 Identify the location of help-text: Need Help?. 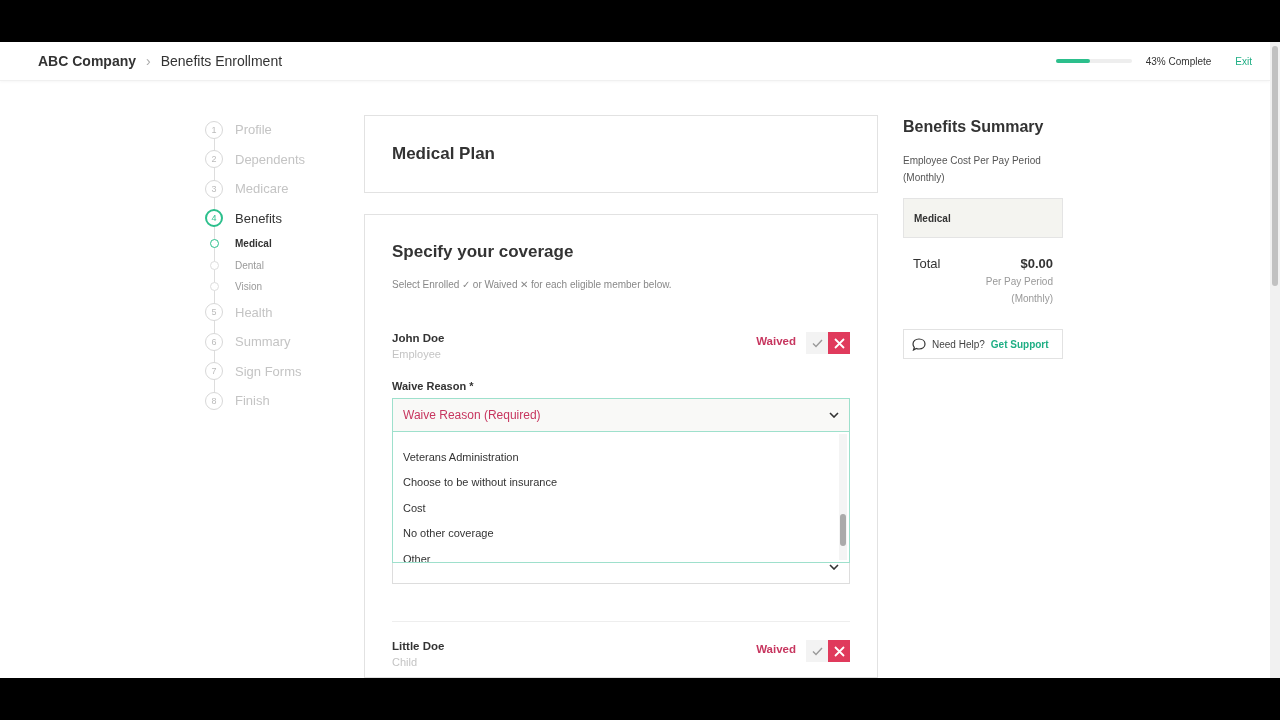
(958, 344).